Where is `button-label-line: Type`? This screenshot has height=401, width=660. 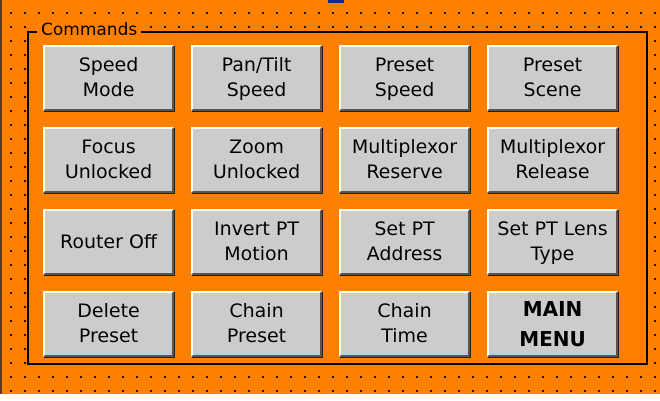
button-label-line: Type is located at coordinates (552, 254).